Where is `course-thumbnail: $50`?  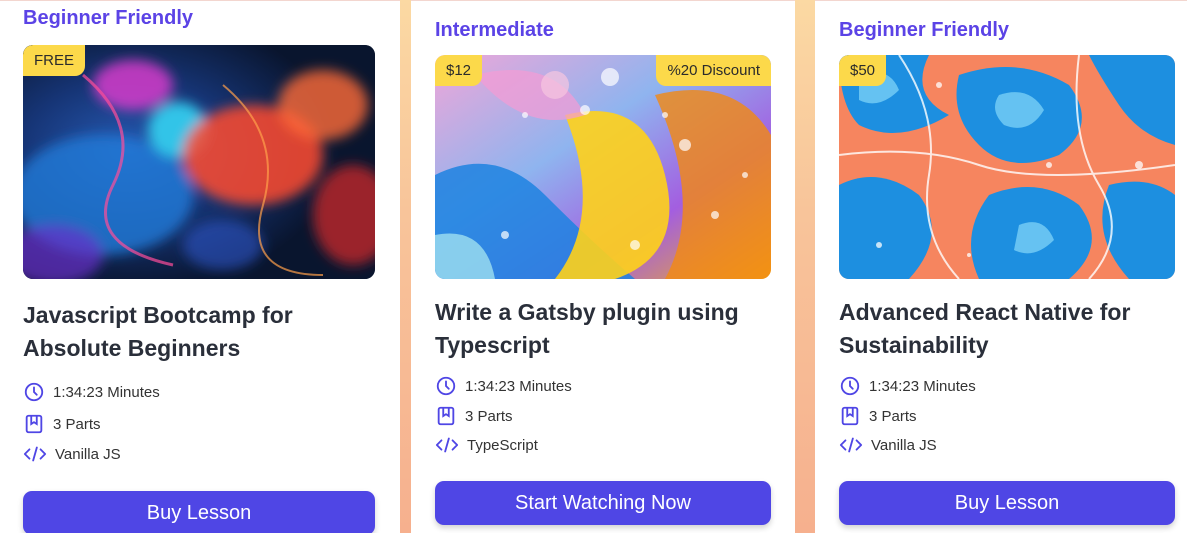
course-thumbnail: $50 is located at coordinates (1007, 167).